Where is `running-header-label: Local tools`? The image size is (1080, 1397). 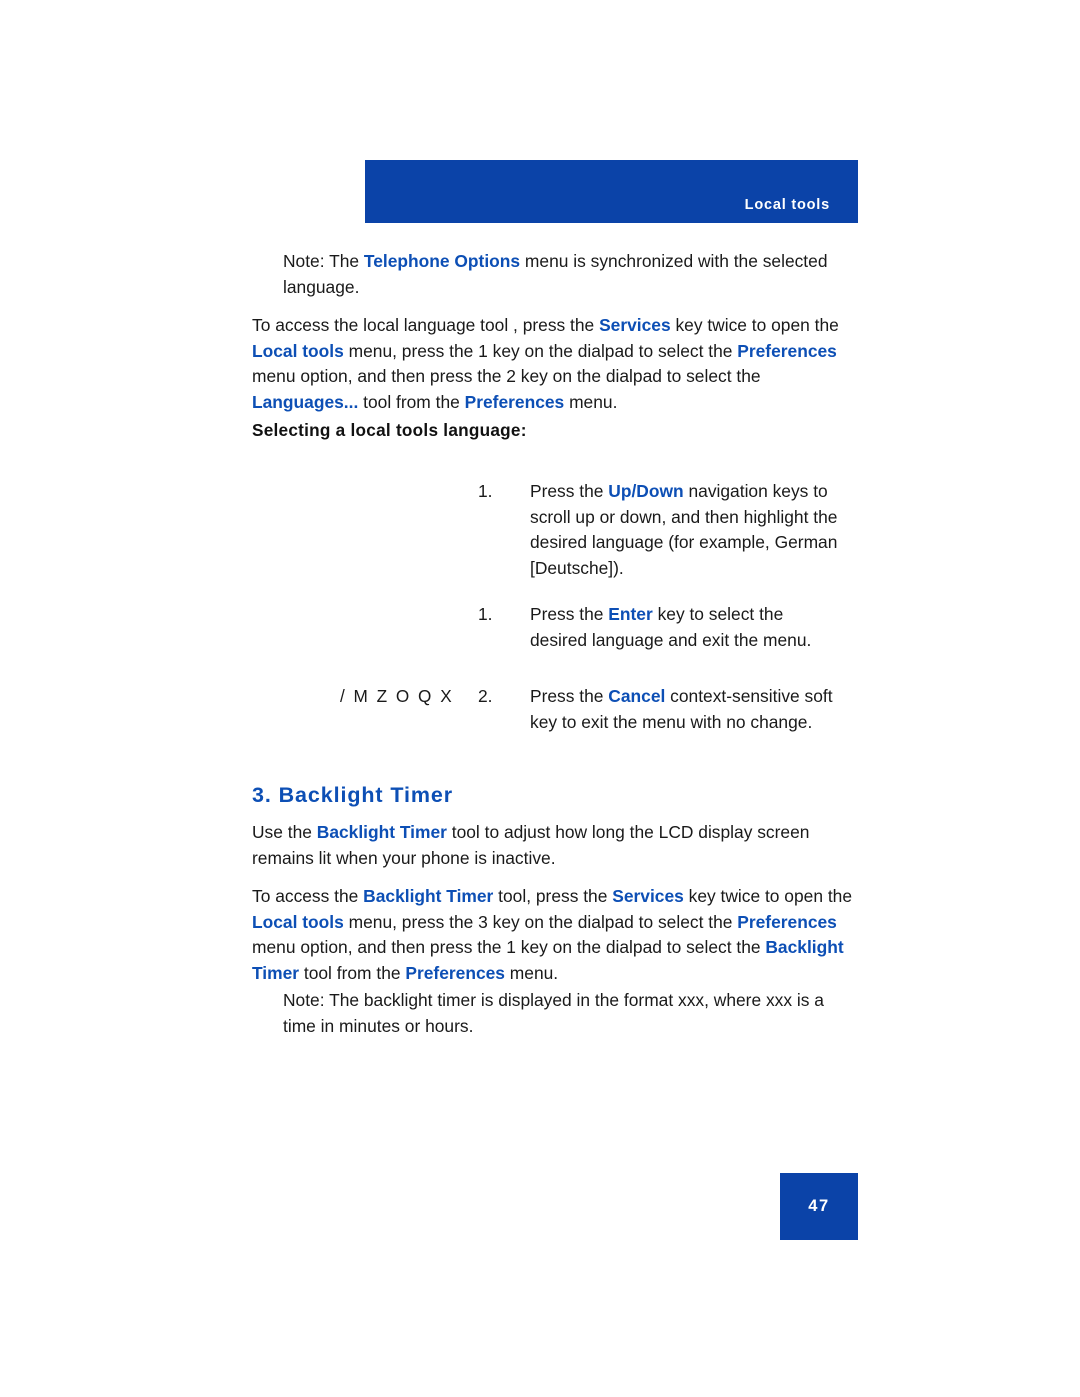
running-header-label: Local tools is located at coordinates (787, 205).